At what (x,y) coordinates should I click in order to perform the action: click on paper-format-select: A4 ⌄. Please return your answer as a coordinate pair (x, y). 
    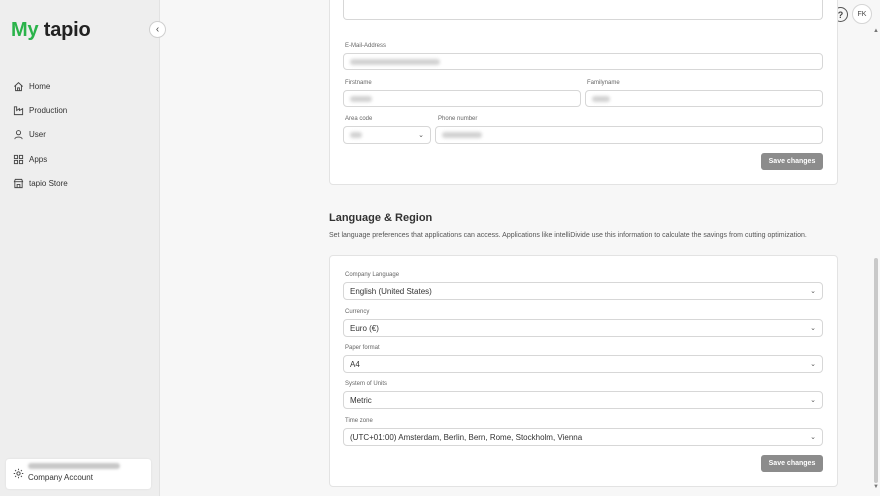
    Looking at the image, I should click on (583, 364).